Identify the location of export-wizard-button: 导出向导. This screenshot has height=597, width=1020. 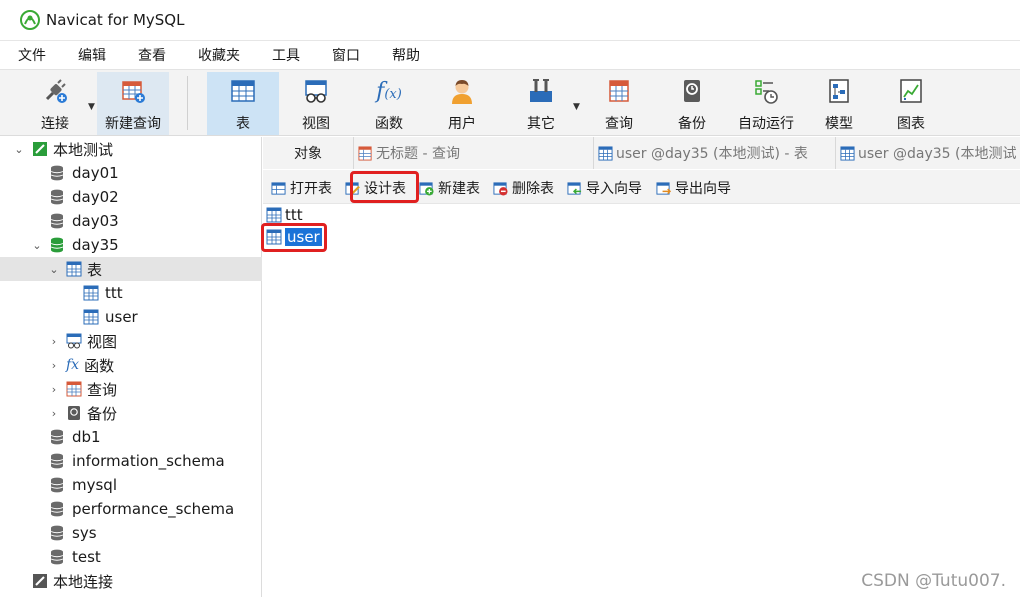
(693, 188).